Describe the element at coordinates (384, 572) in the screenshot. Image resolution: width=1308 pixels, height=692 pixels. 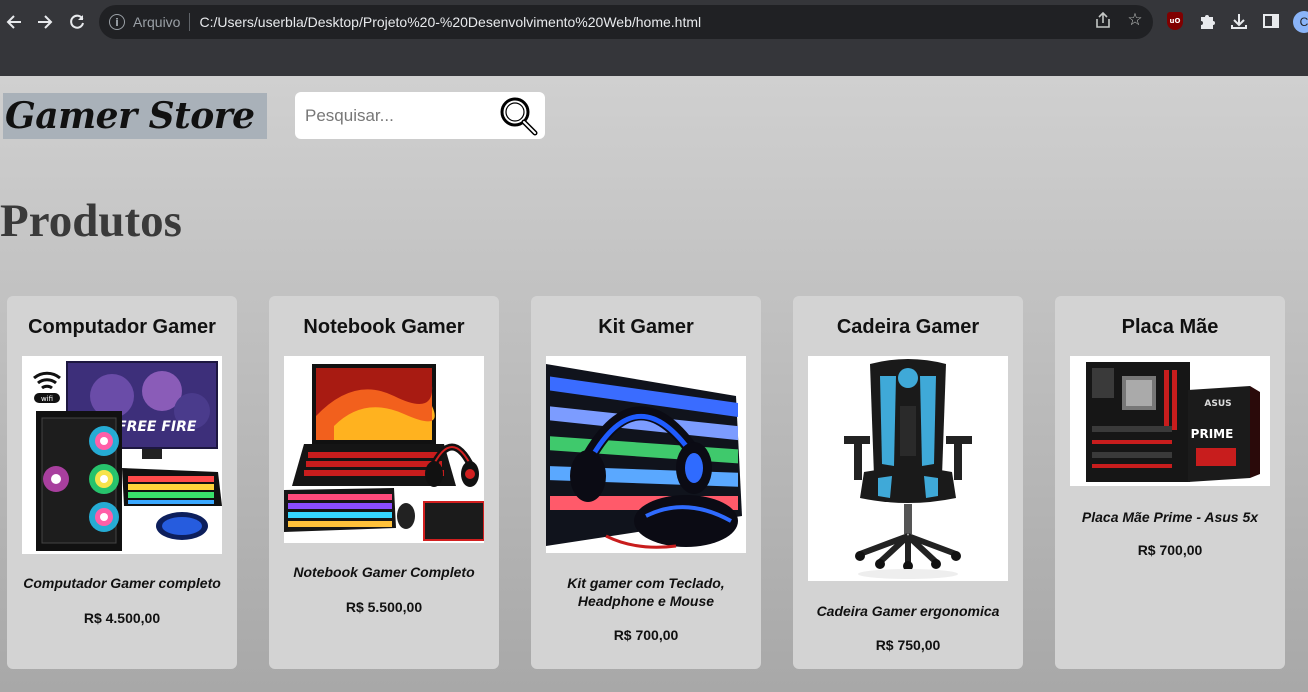
I see `product-description: Notebook Gamer Completo` at that location.